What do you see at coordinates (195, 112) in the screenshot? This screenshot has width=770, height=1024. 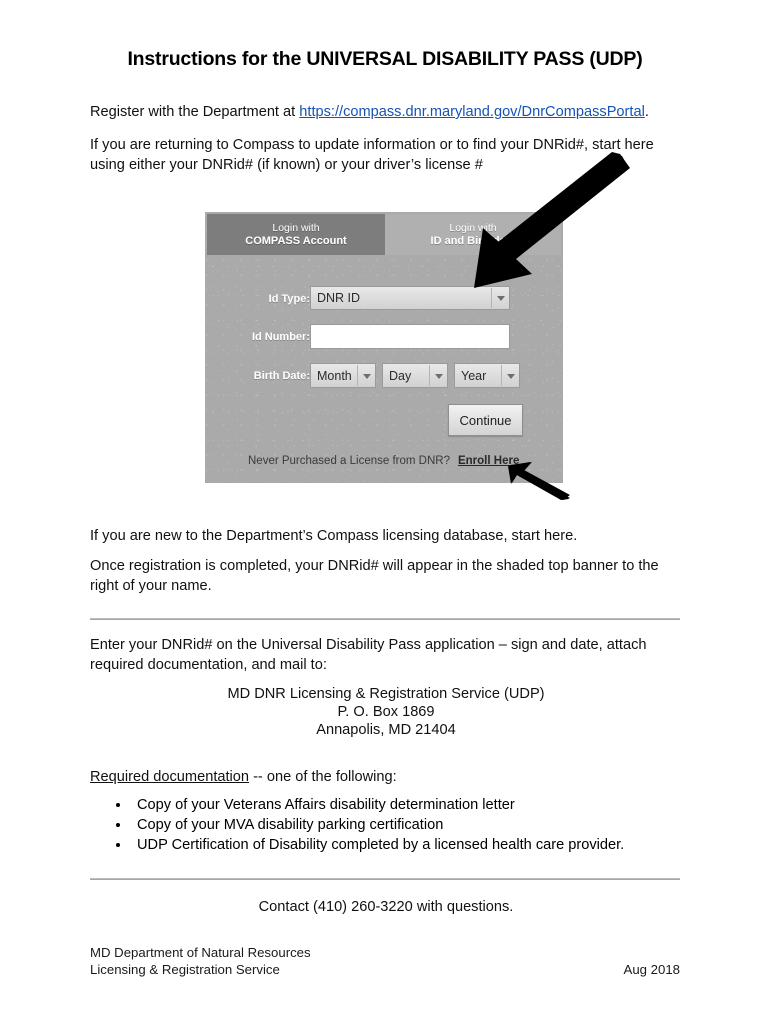 I see `intro-prefix: Register with the Department at` at bounding box center [195, 112].